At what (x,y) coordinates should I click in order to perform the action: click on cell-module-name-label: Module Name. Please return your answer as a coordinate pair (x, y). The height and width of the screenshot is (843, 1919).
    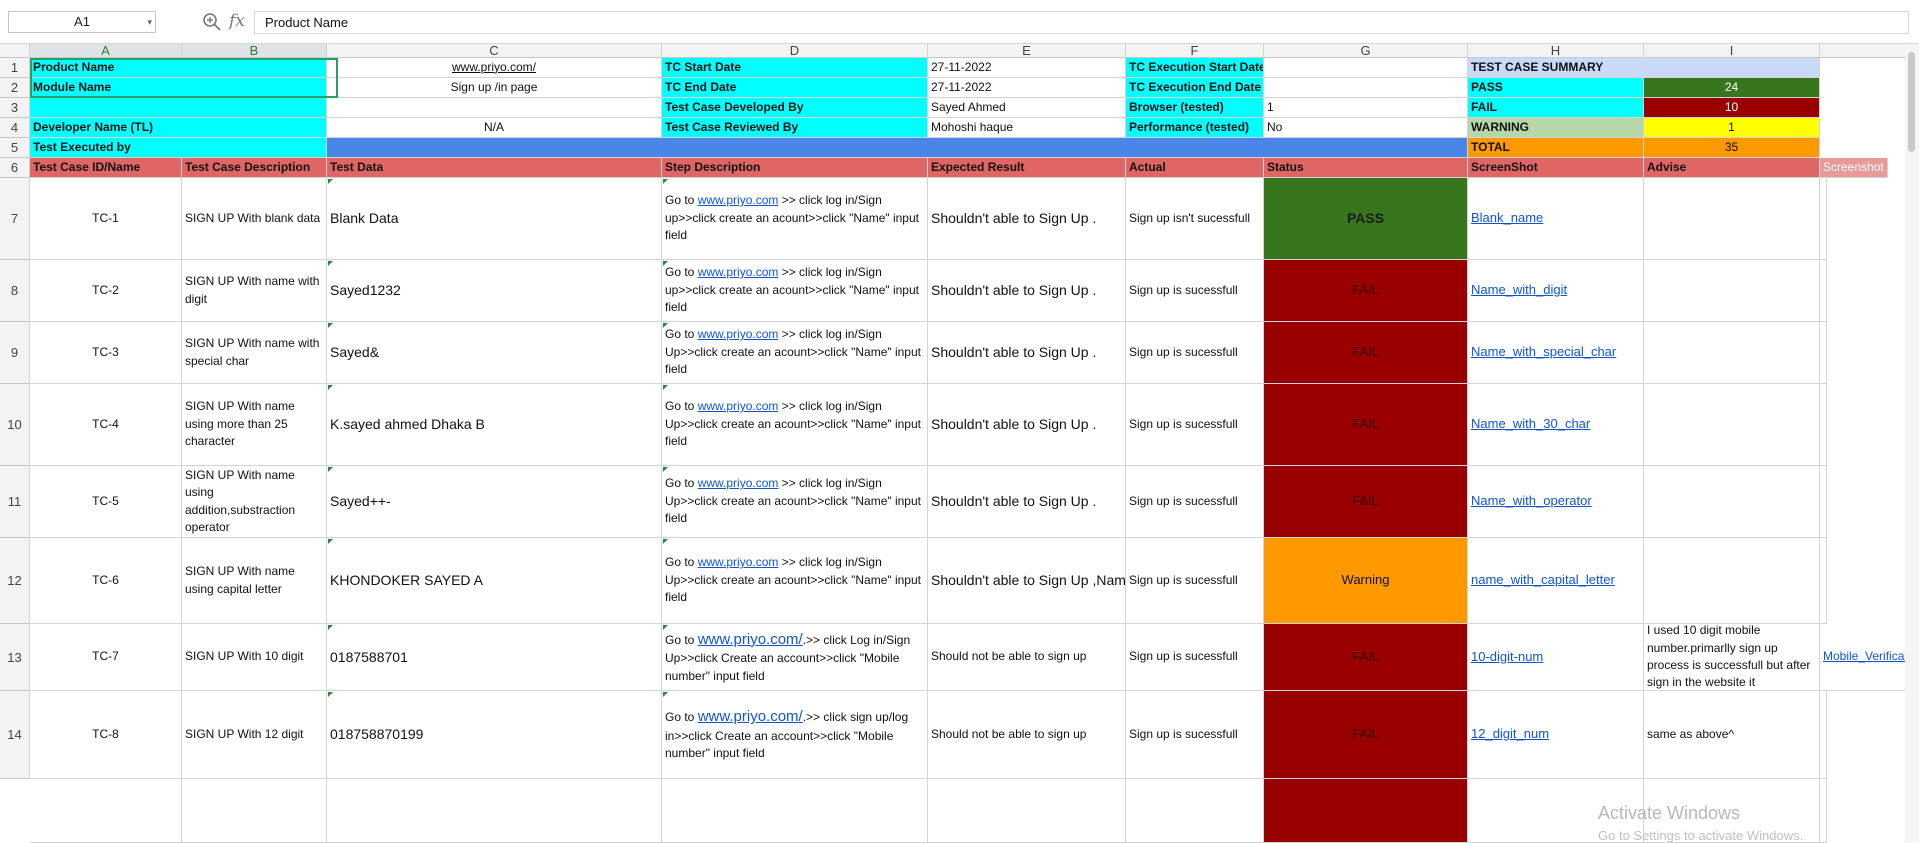
    Looking at the image, I should click on (178, 88).